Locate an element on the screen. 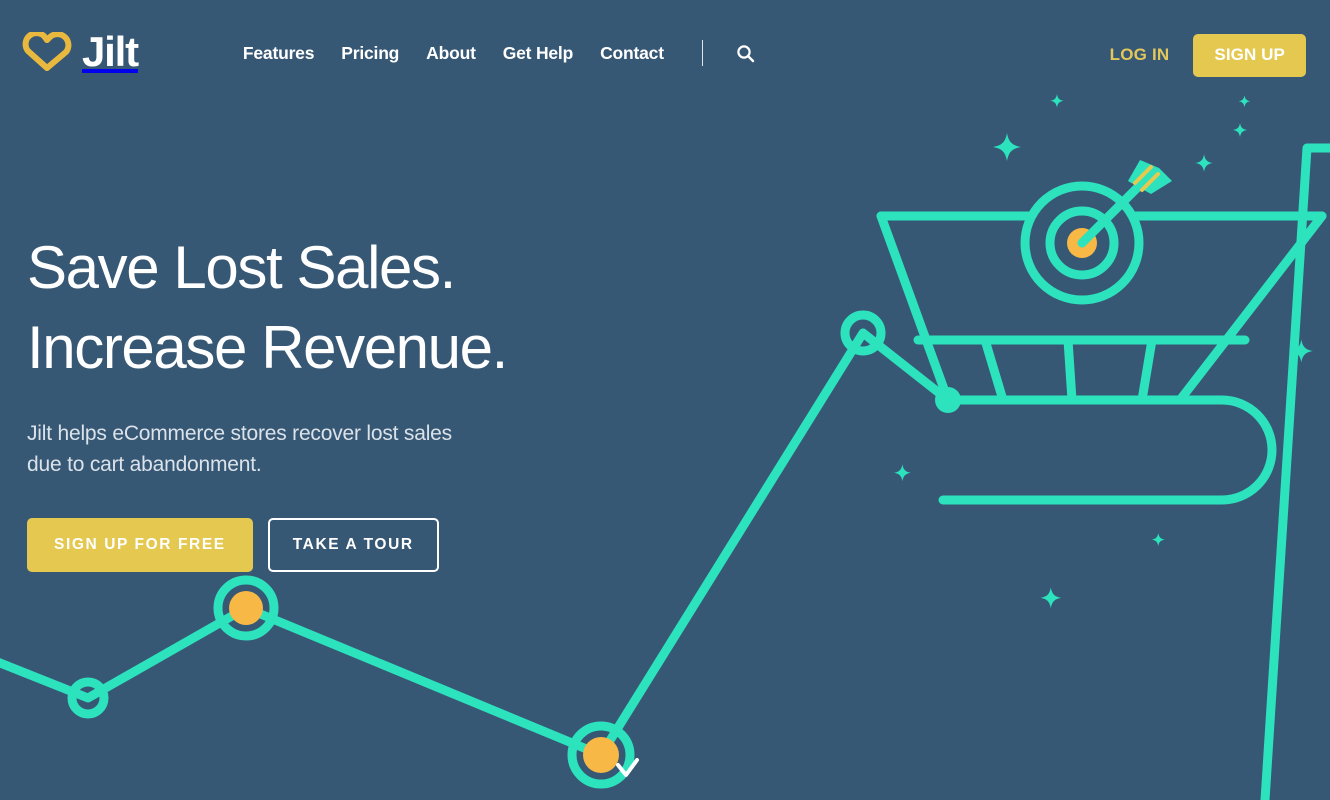 The width and height of the screenshot is (1330, 800). search-button is located at coordinates (745, 53).